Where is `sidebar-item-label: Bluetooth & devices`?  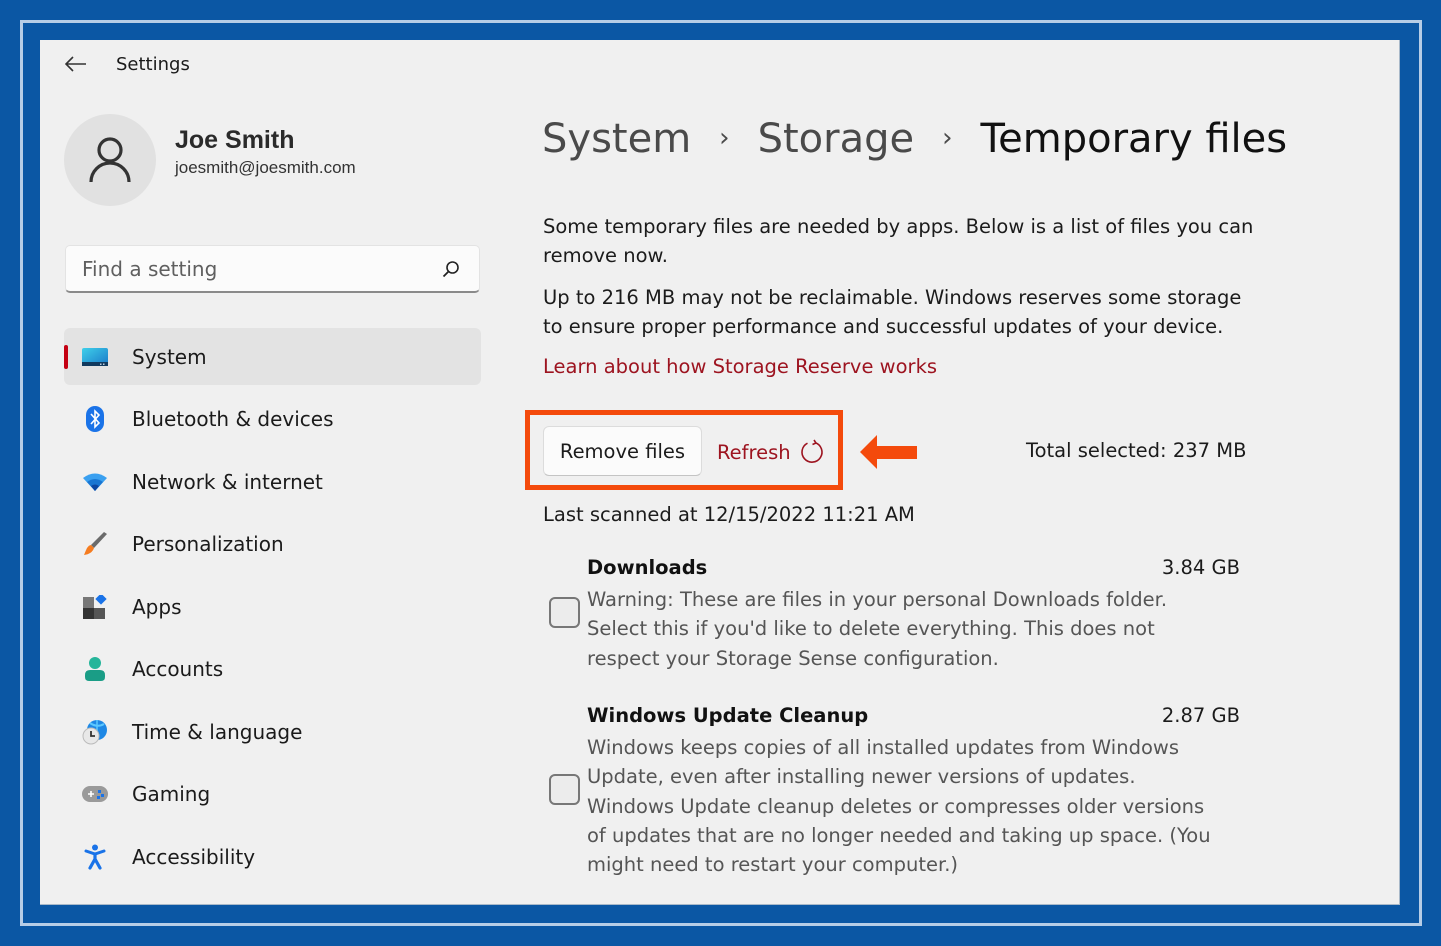
sidebar-item-label: Bluetooth & devices is located at coordinates (233, 419).